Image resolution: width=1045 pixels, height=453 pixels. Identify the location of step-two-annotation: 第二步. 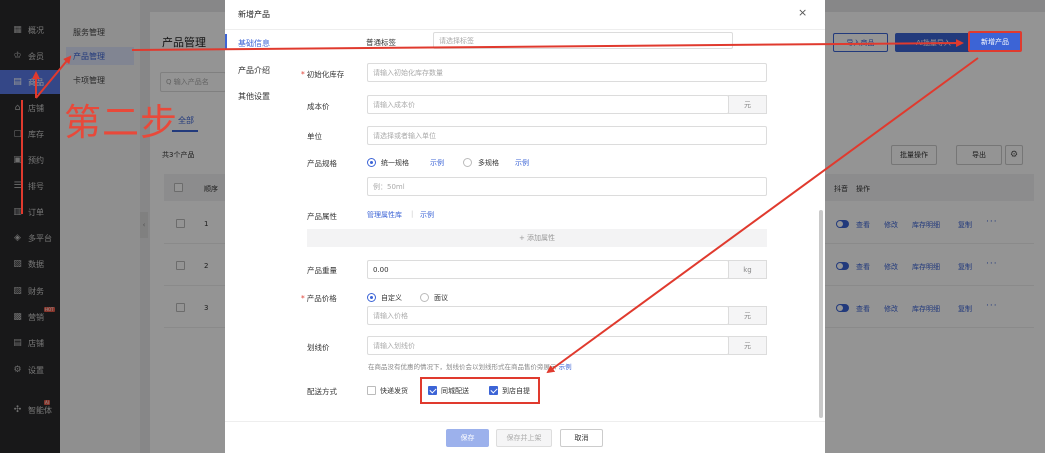
(121, 122).